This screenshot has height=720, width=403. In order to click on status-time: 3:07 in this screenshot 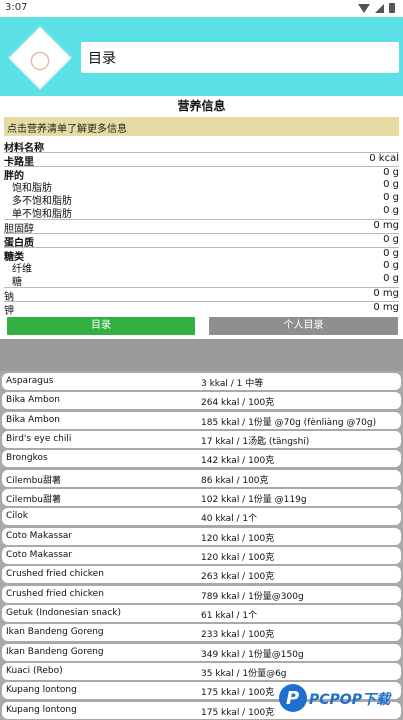, I will do `click(16, 7)`.